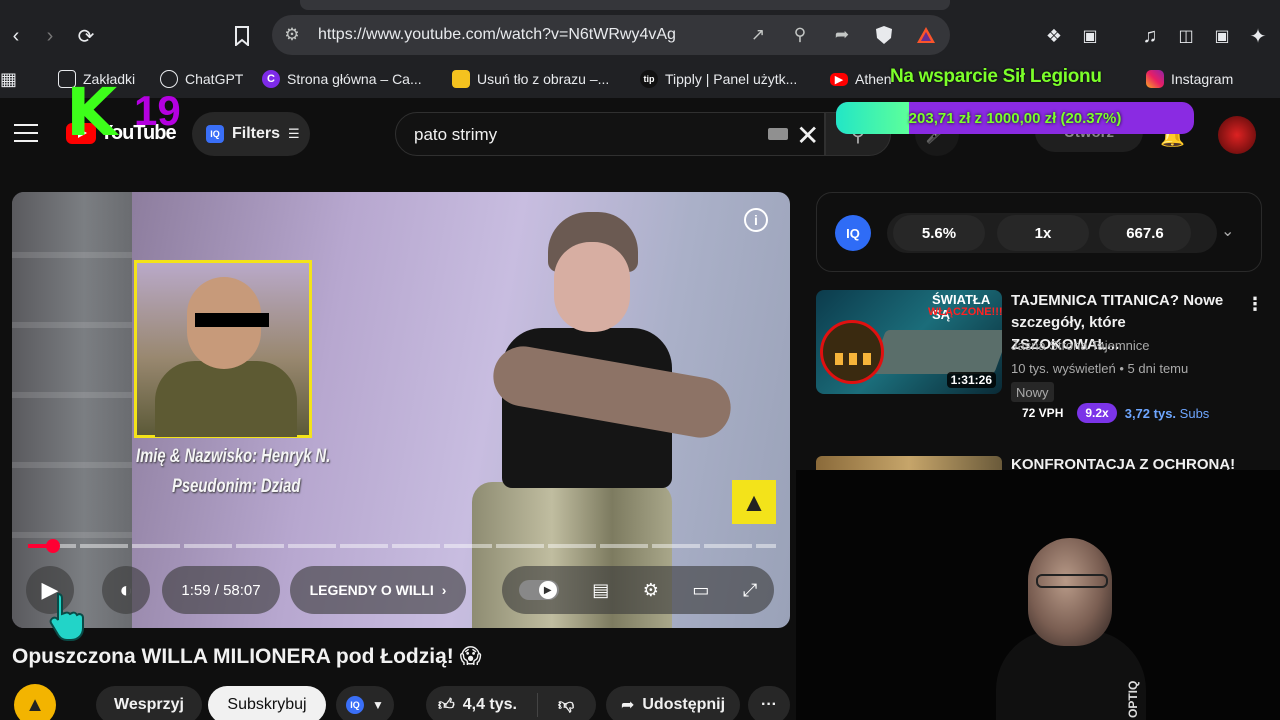 This screenshot has width=1280, height=720. What do you see at coordinates (1043, 233) in the screenshot?
I see `vidiq-stat-multiplier: 1x` at bounding box center [1043, 233].